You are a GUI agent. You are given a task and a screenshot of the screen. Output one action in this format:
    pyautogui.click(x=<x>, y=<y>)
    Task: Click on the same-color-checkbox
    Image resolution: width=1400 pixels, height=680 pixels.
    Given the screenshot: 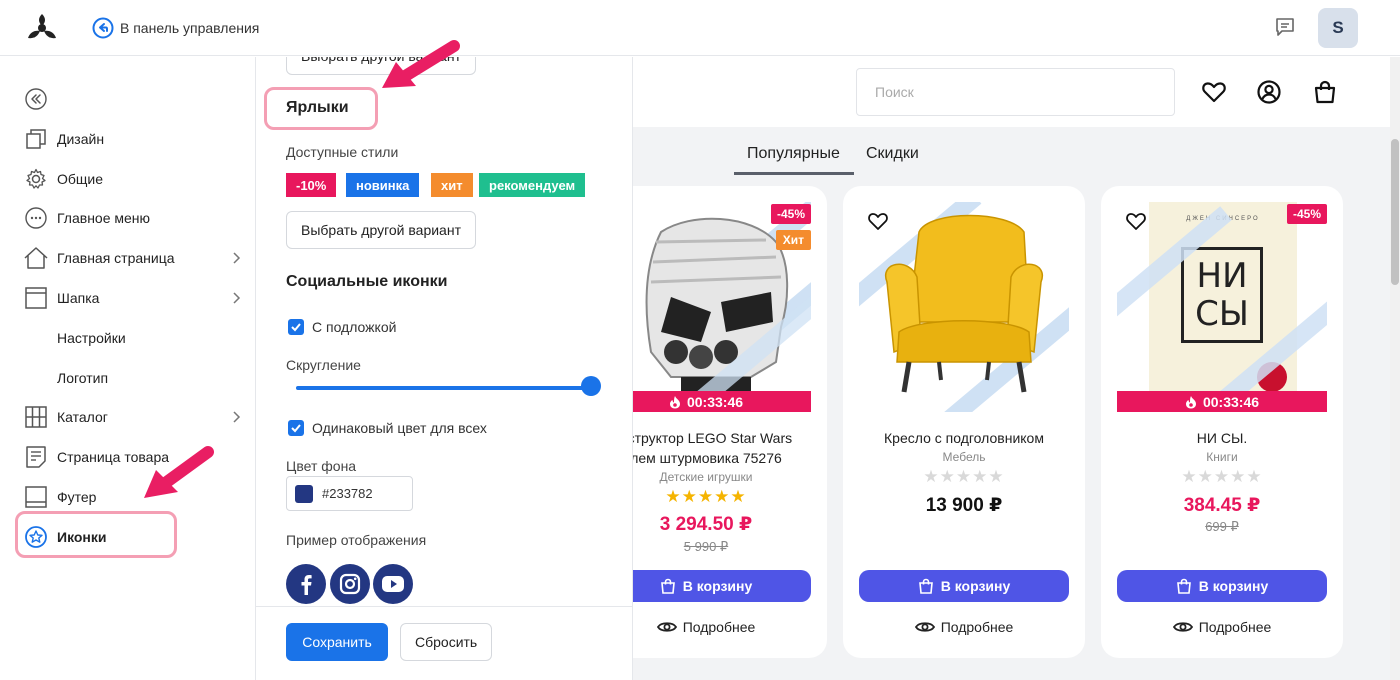 What is the action you would take?
    pyautogui.click(x=296, y=428)
    